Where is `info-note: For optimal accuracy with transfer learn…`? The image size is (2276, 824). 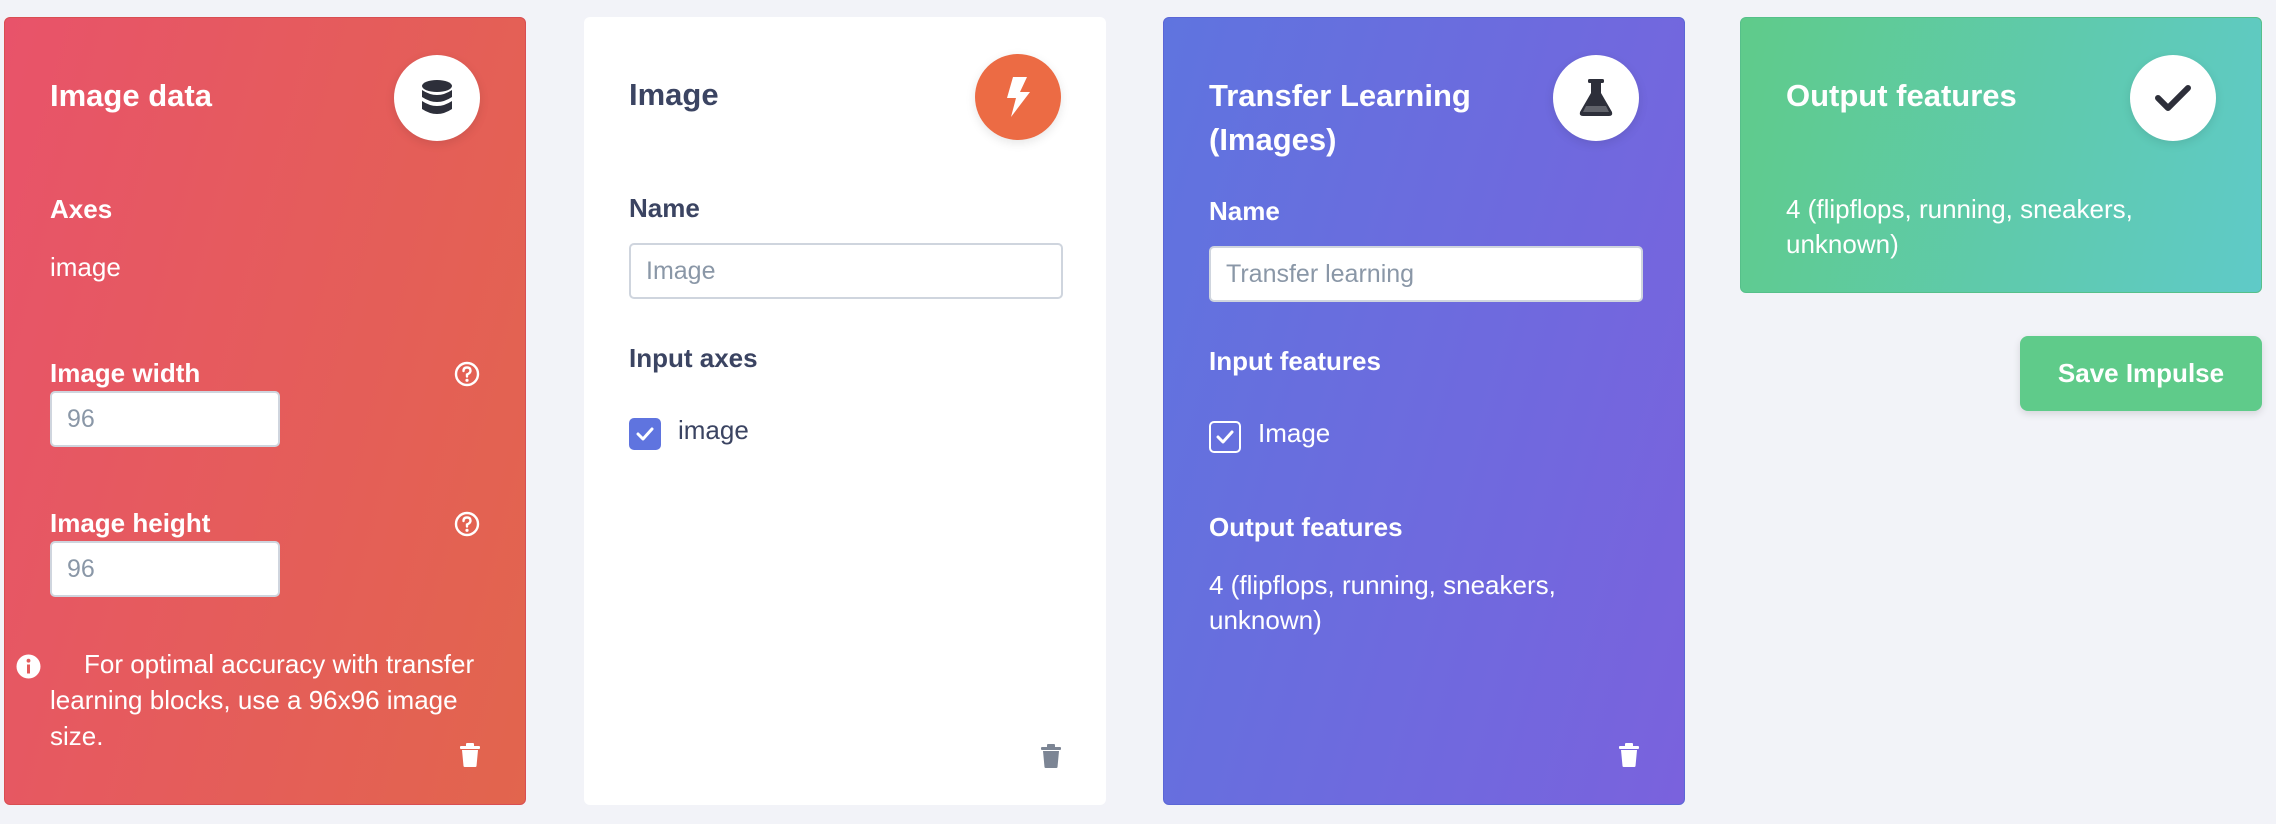 info-note: For optimal accuracy with transfer learn… is located at coordinates (253, 700).